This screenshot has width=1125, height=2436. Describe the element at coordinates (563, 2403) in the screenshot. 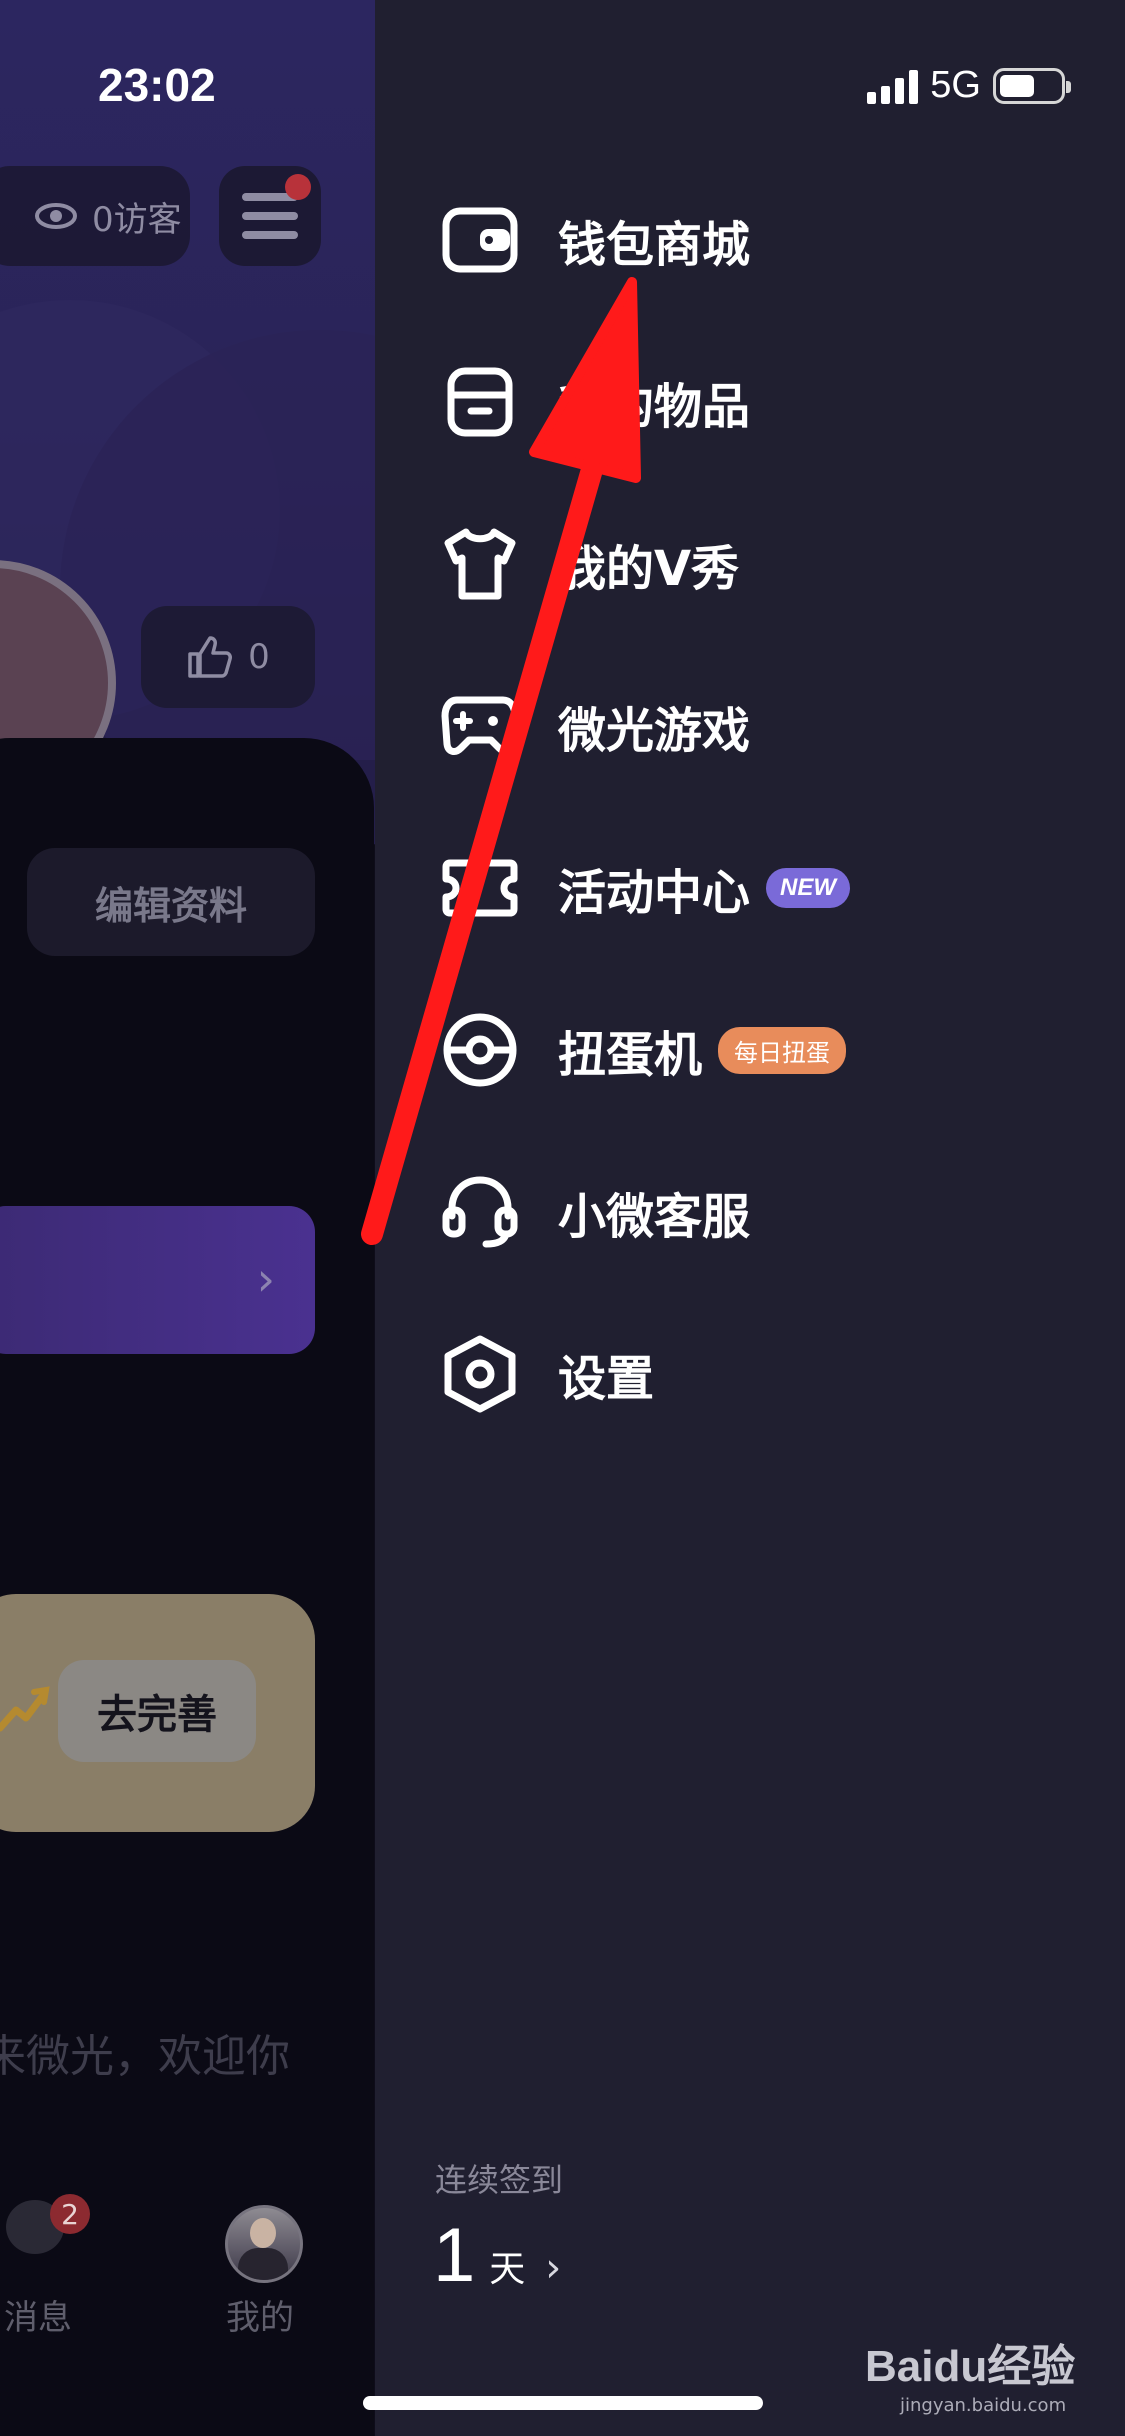

I see `home-indicator` at that location.